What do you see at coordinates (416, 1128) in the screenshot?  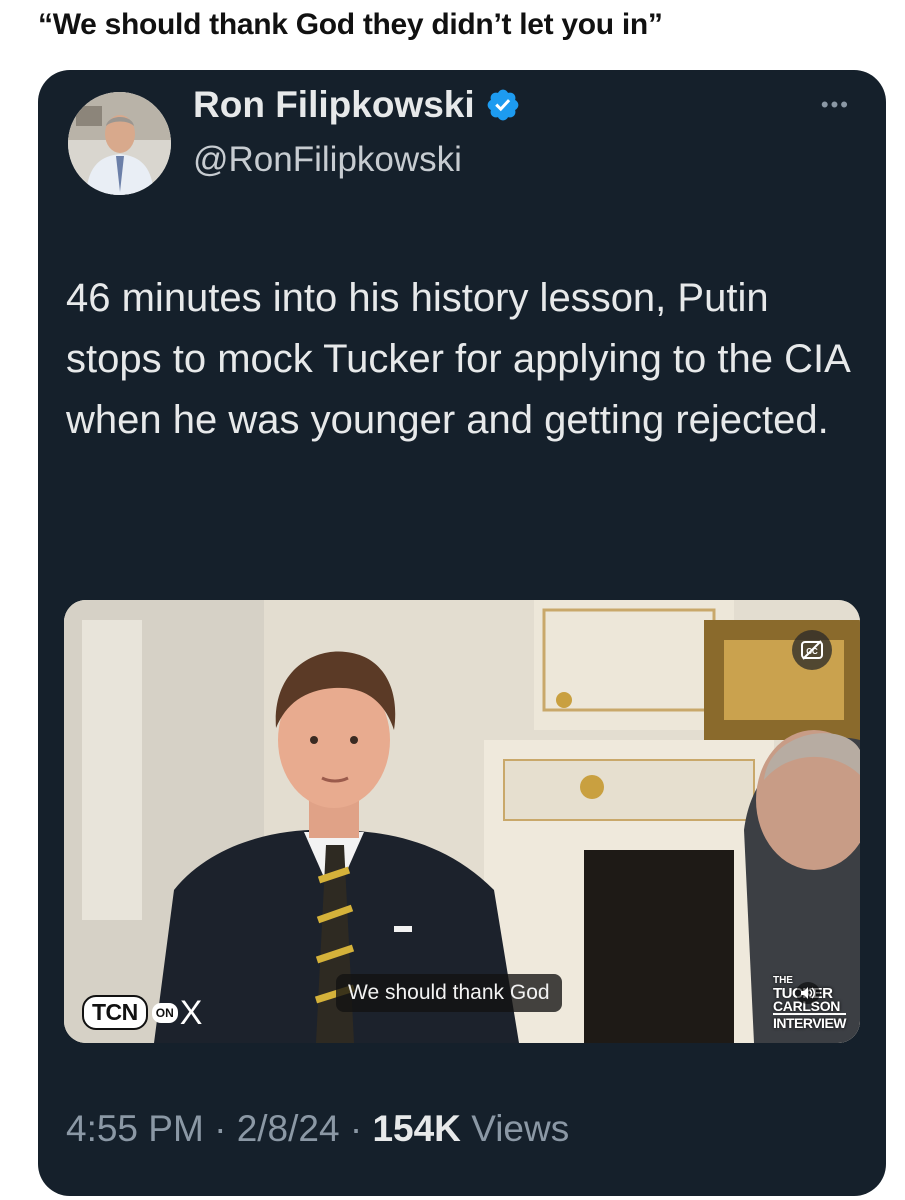 I see `views-count: 154K` at bounding box center [416, 1128].